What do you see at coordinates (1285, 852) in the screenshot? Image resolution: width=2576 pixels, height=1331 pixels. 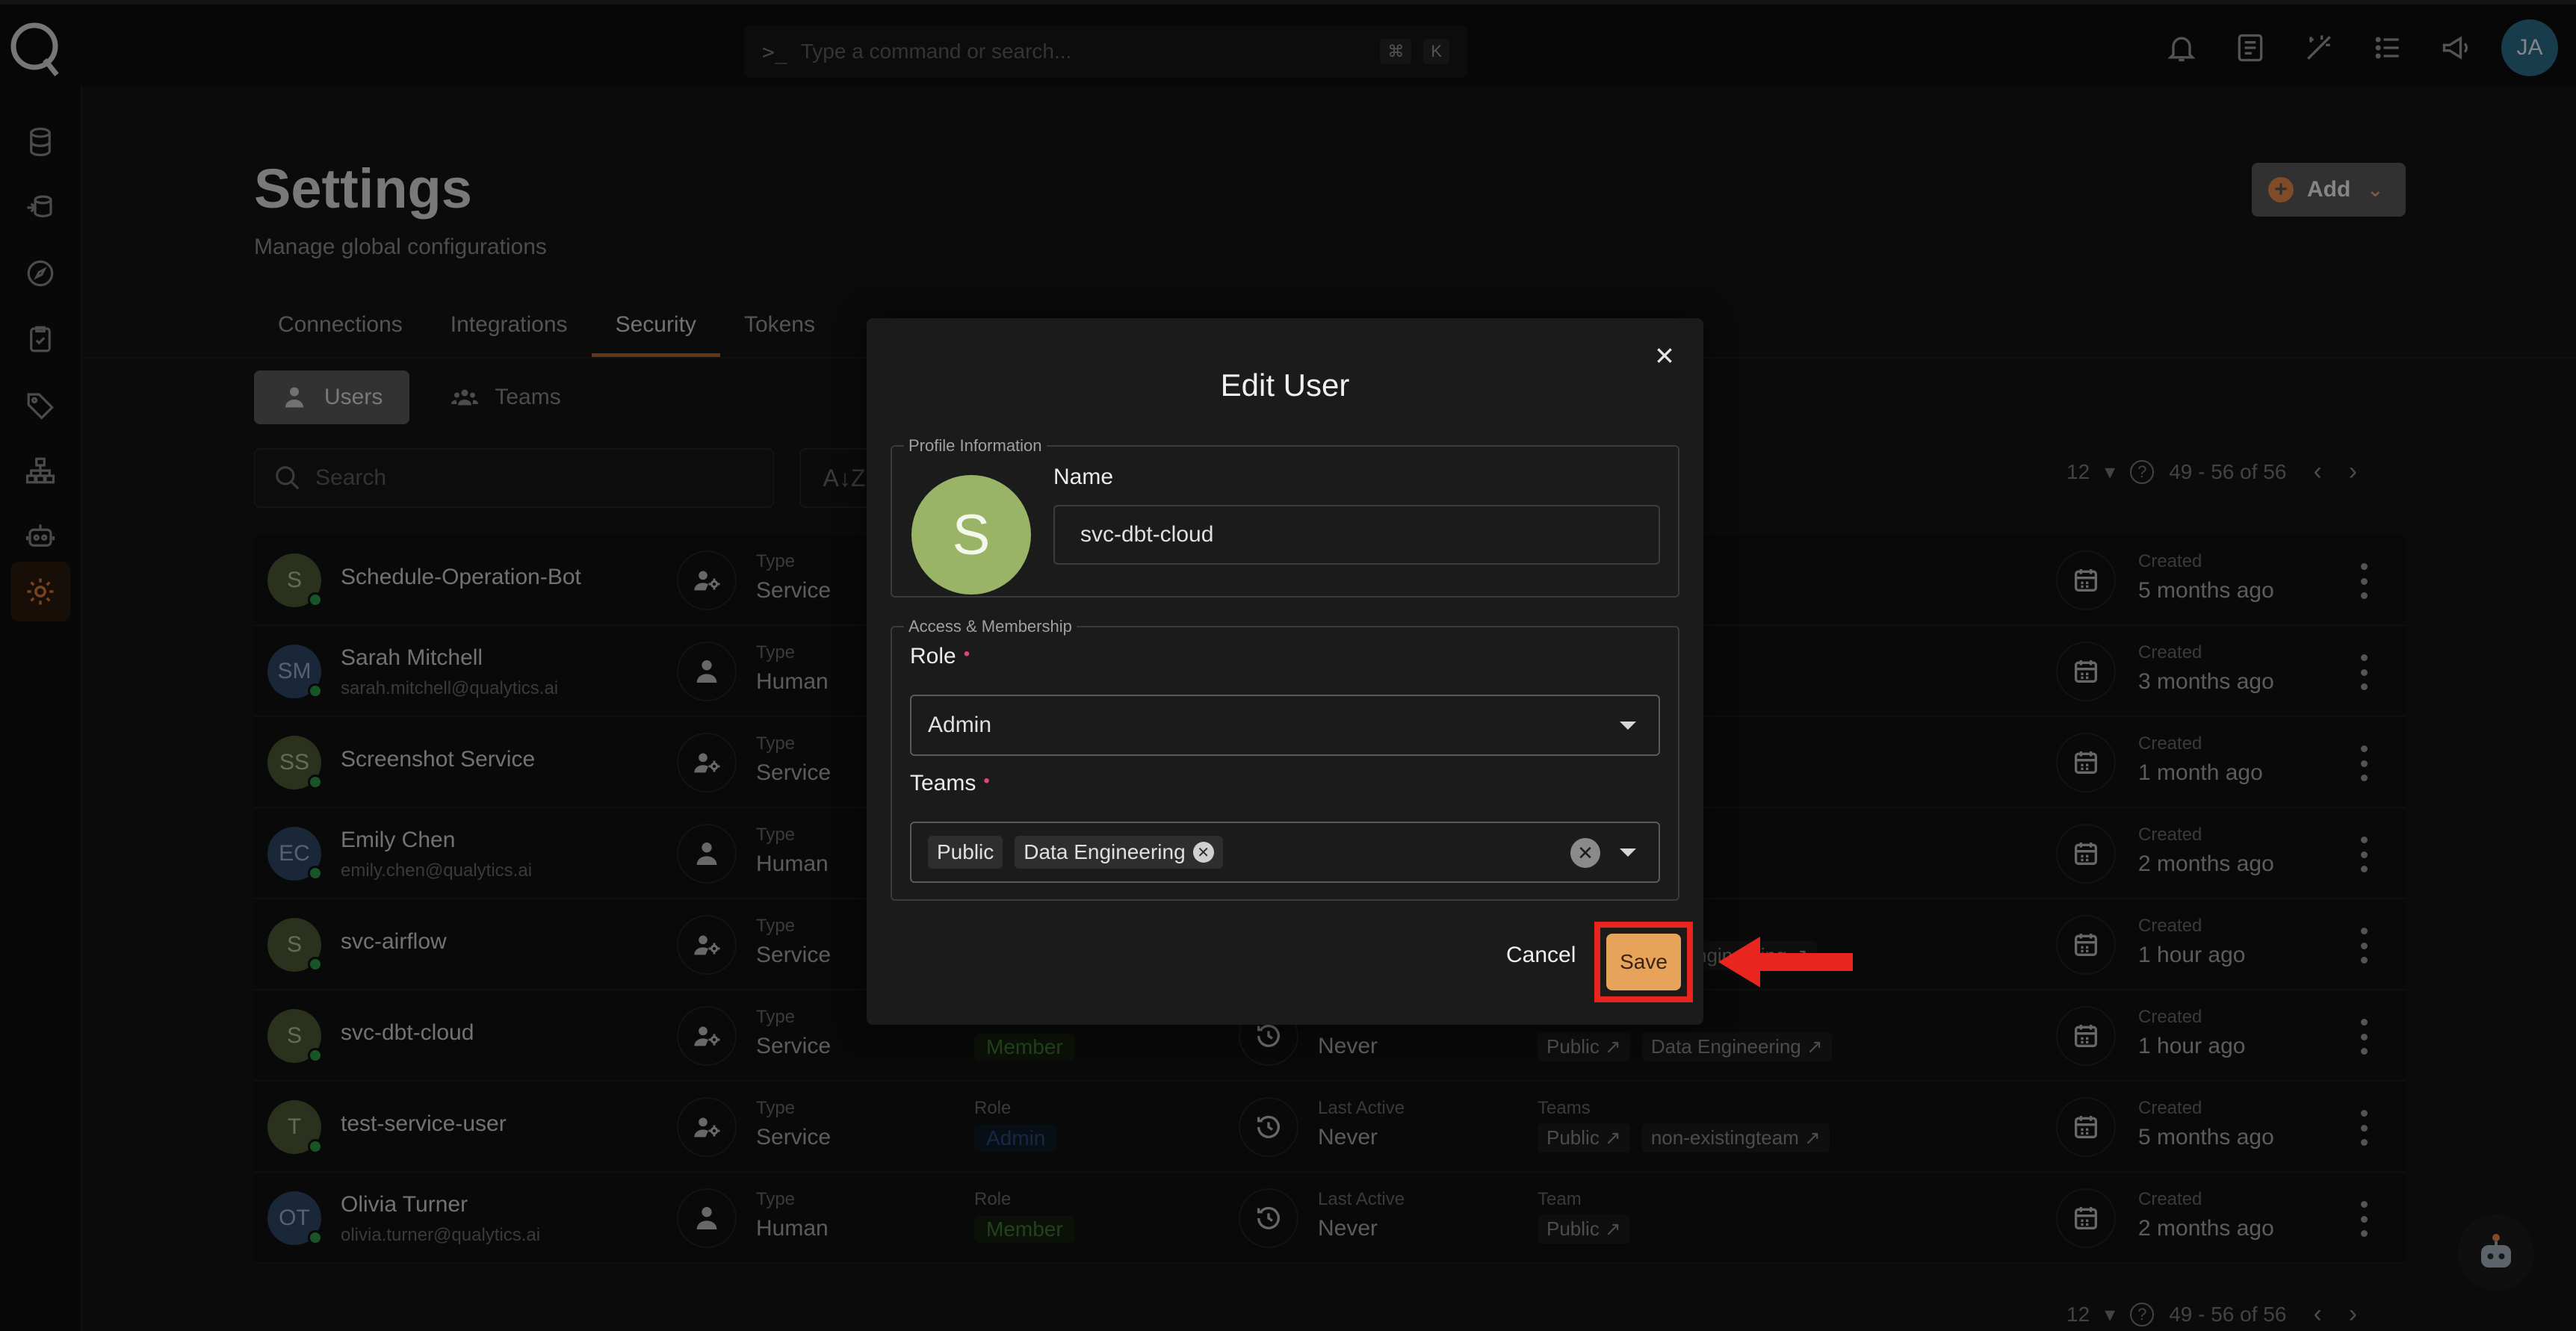 I see `teams-select: Public Data Engineering ✕ ✕` at bounding box center [1285, 852].